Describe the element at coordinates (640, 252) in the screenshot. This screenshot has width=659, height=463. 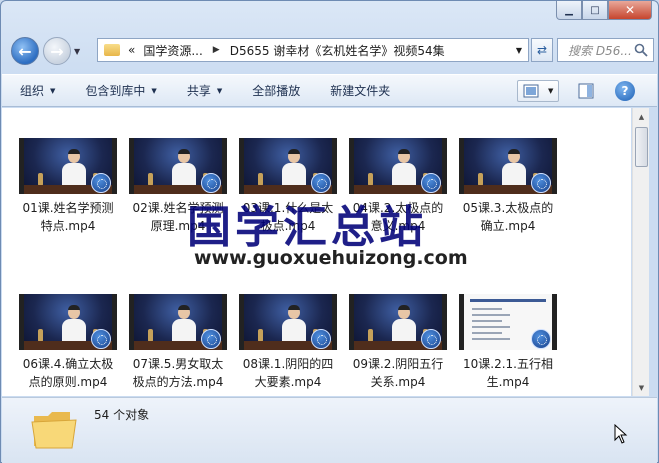
I see `vertical-scrollbar: ▲ ▼` at that location.